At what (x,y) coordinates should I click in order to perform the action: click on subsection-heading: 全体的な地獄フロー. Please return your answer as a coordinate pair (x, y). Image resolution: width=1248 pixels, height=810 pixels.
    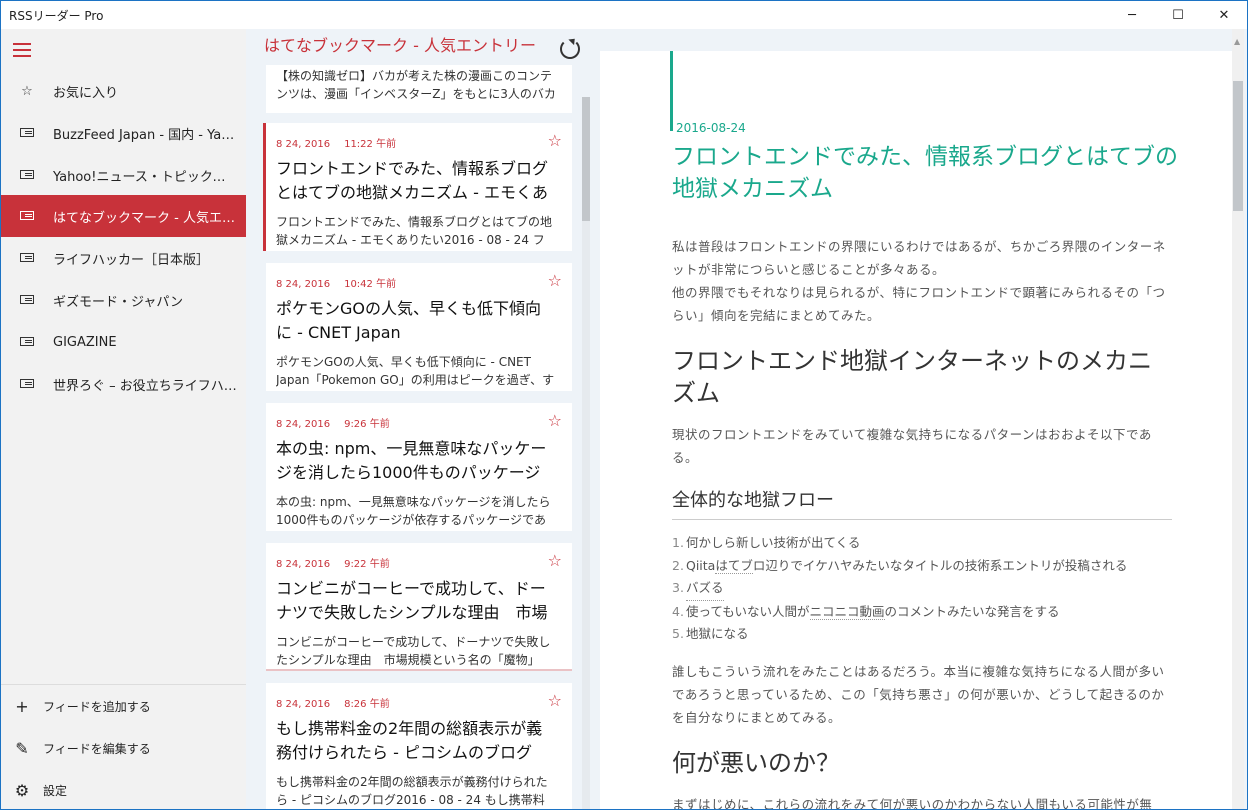
    Looking at the image, I should click on (922, 503).